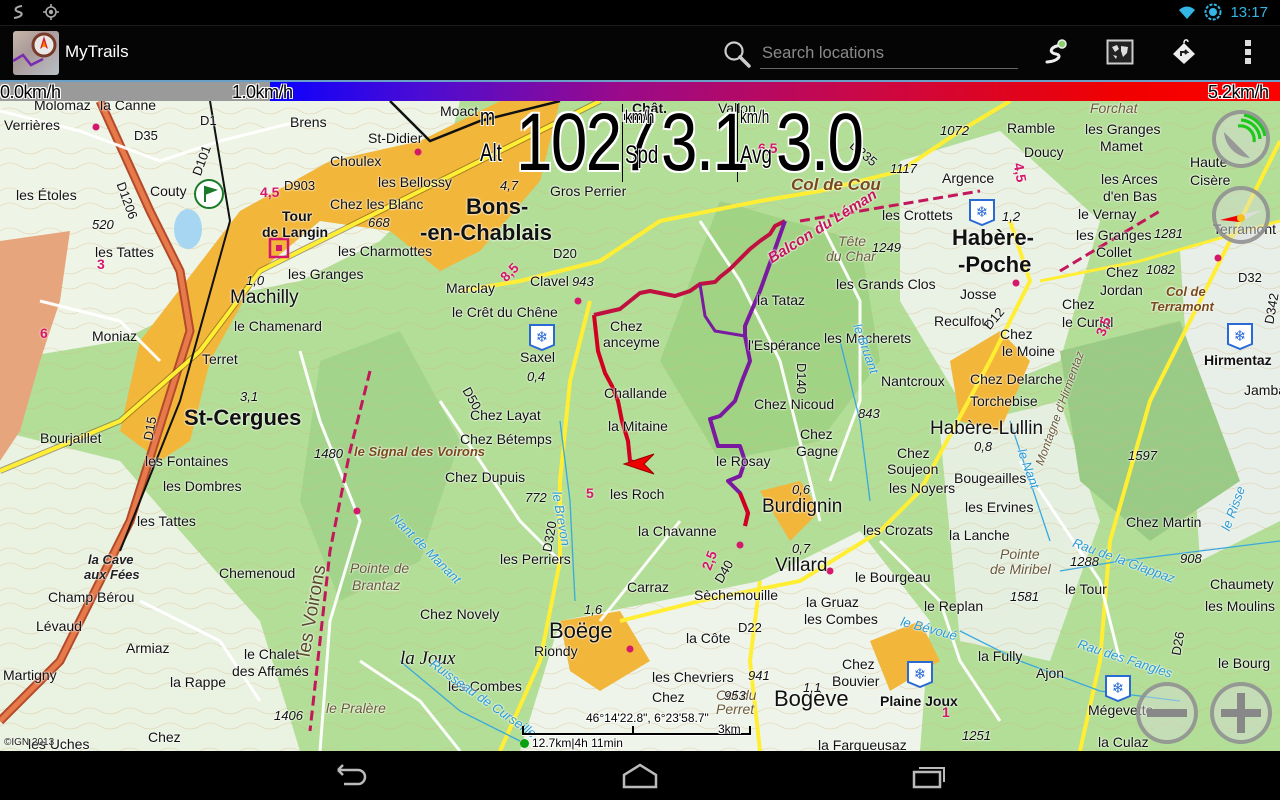  I want to click on zoom-in-icon, so click(1241, 713).